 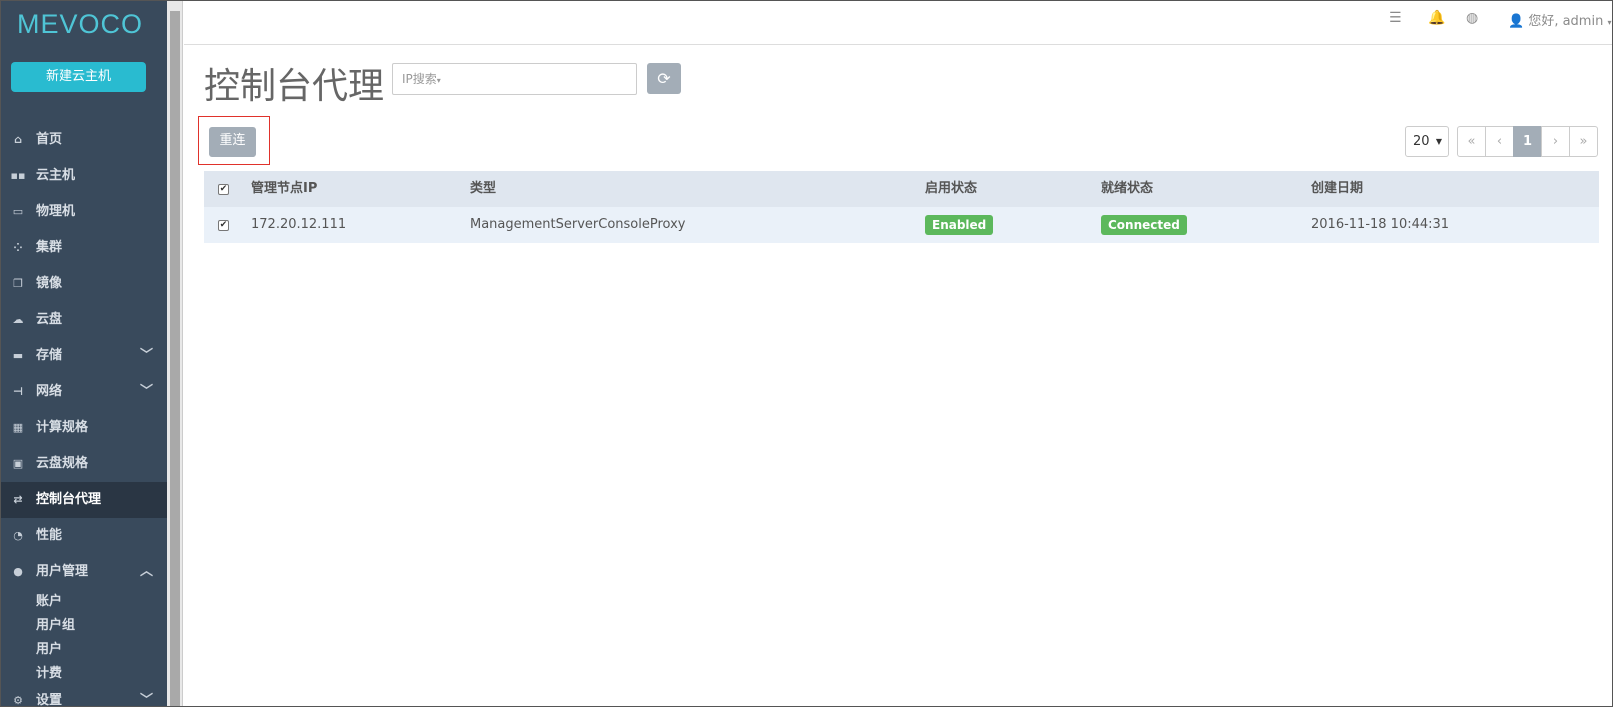 I want to click on user-menu: 👤 您好, admin ▾, so click(x=1559, y=19).